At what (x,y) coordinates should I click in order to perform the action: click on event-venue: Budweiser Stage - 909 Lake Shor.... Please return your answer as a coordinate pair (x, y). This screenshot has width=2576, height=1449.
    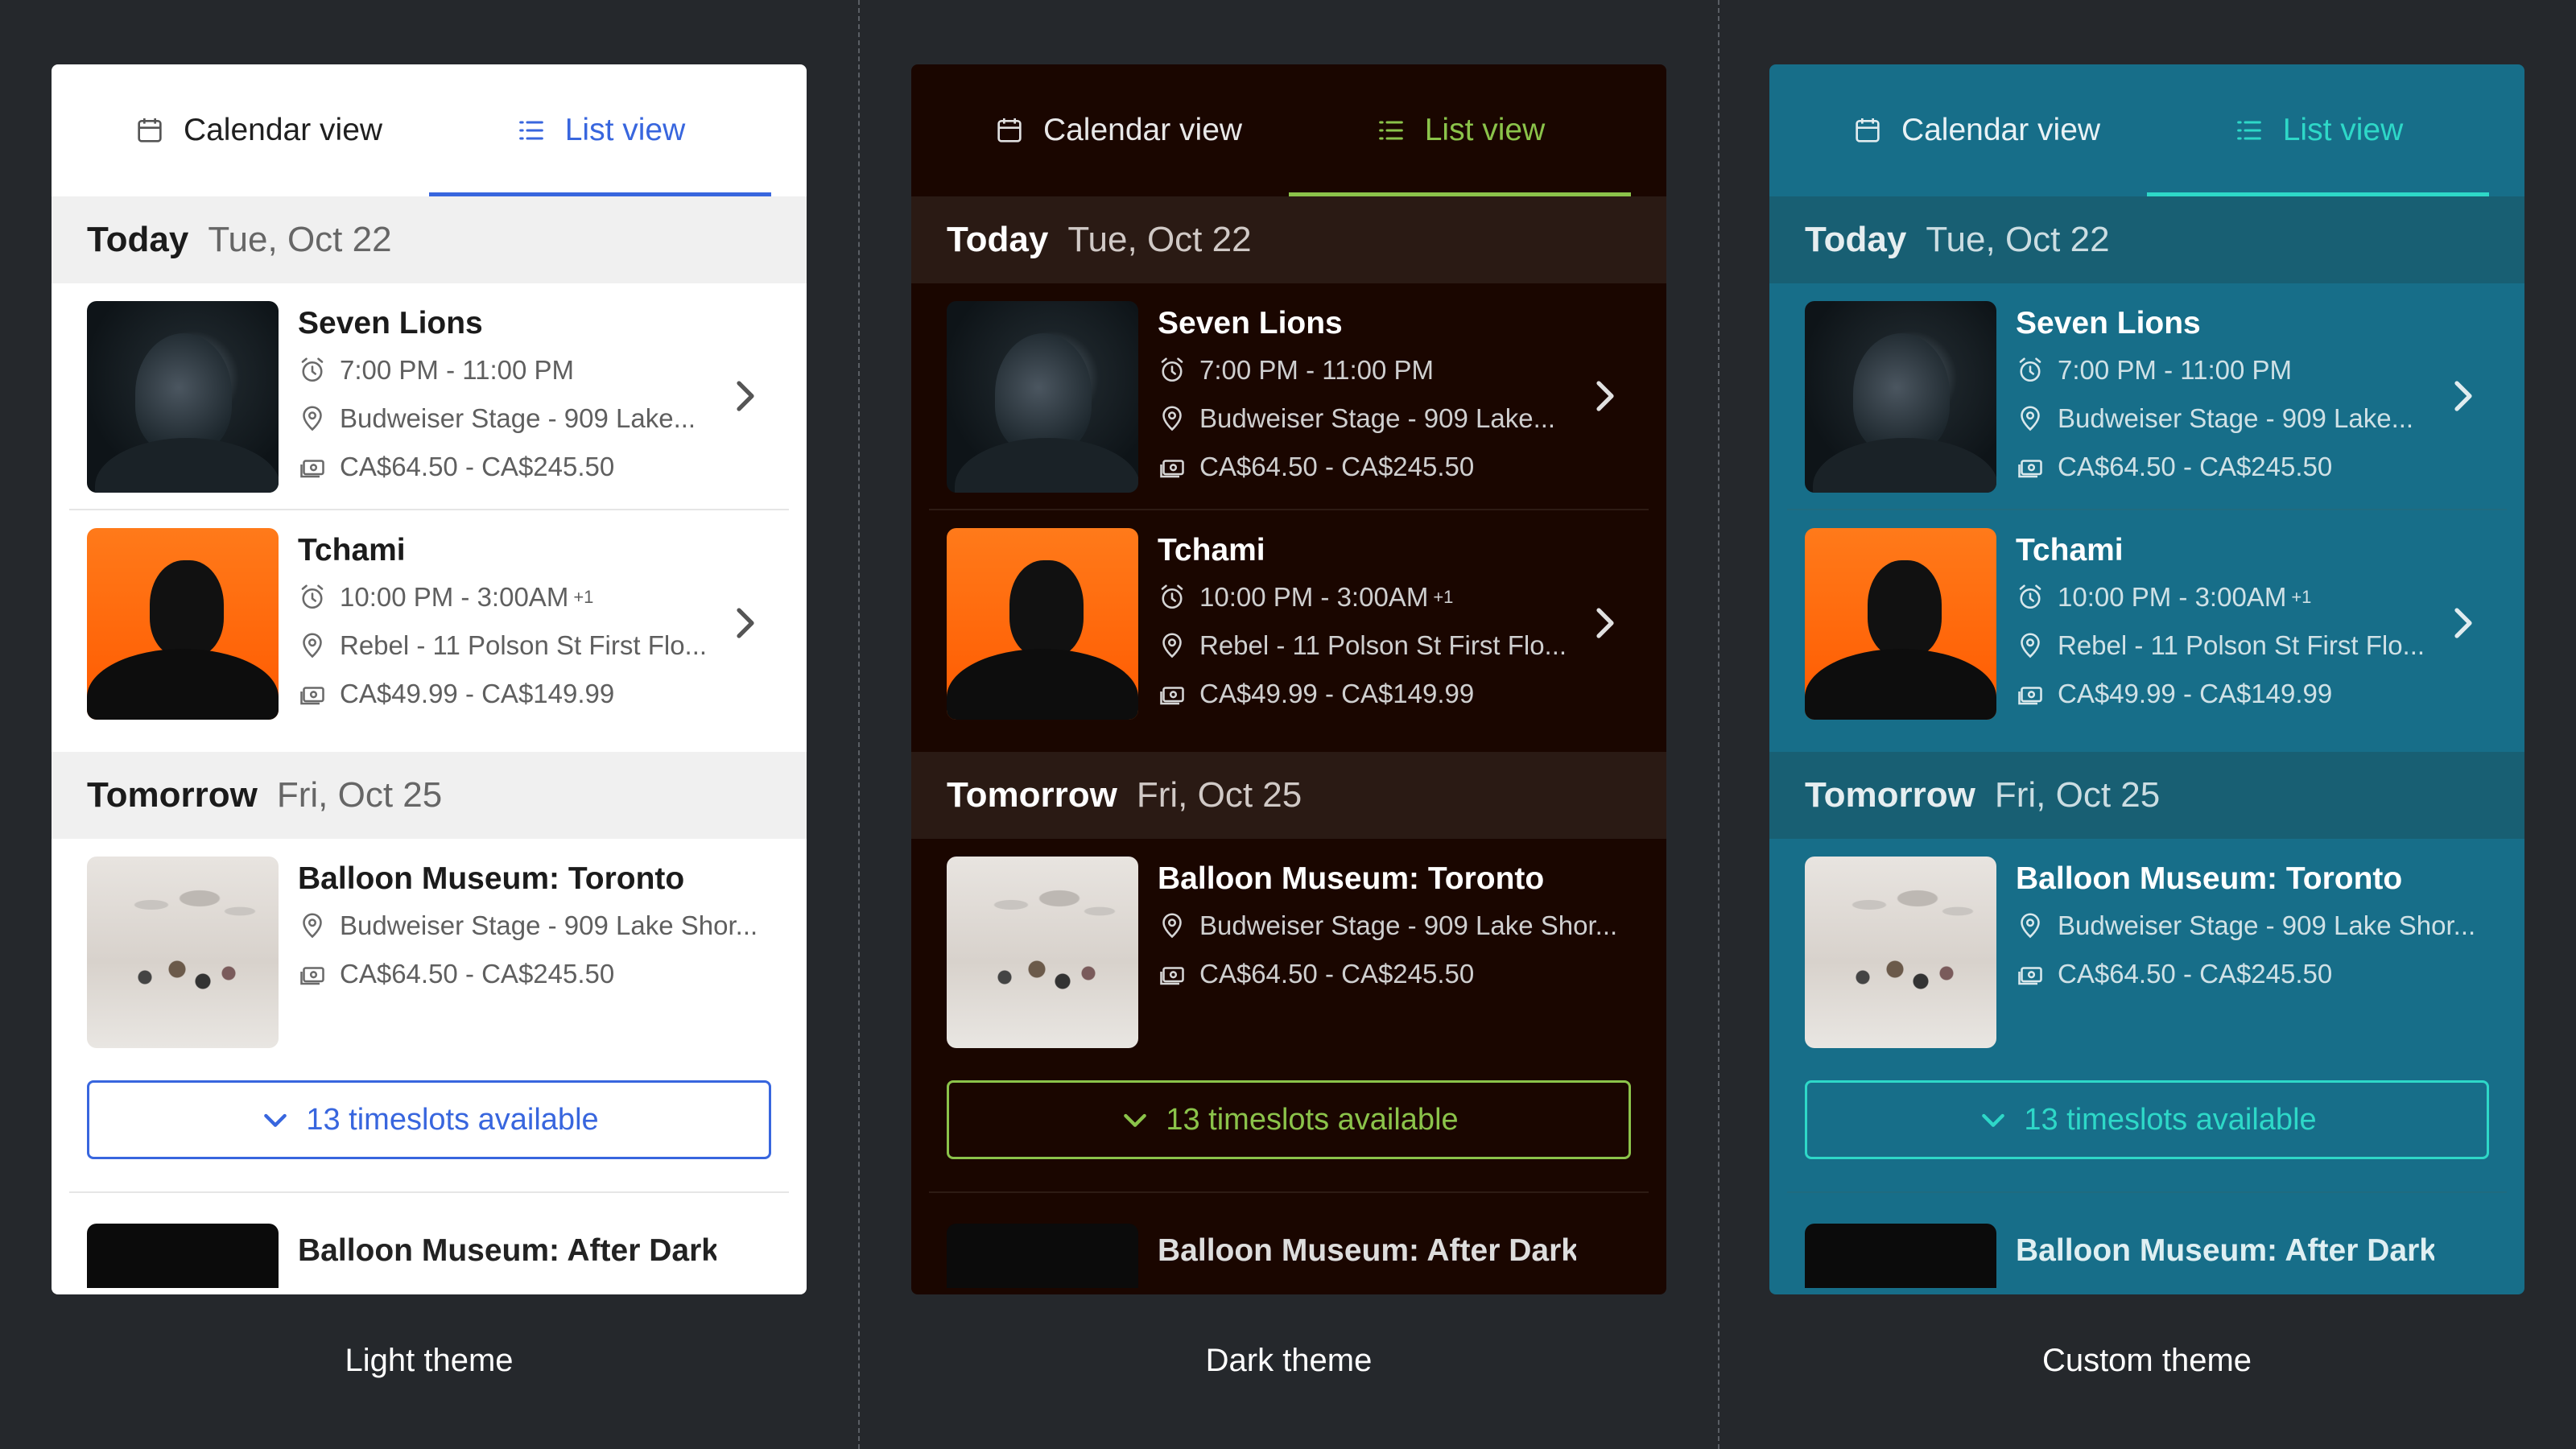
    Looking at the image, I should click on (1408, 925).